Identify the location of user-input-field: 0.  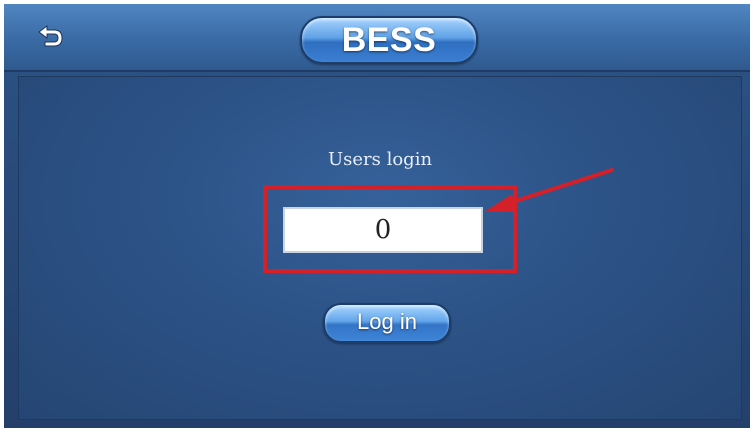
(383, 230).